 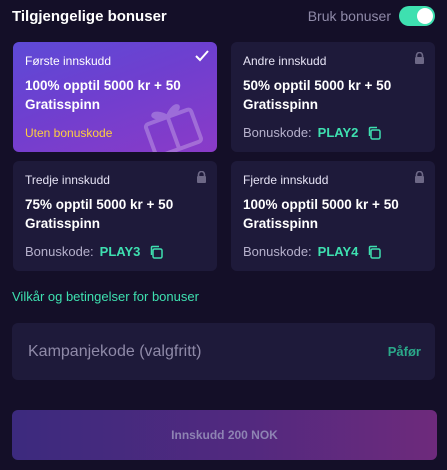 What do you see at coordinates (338, 132) in the screenshot?
I see `bonus-code-value: PLAY2` at bounding box center [338, 132].